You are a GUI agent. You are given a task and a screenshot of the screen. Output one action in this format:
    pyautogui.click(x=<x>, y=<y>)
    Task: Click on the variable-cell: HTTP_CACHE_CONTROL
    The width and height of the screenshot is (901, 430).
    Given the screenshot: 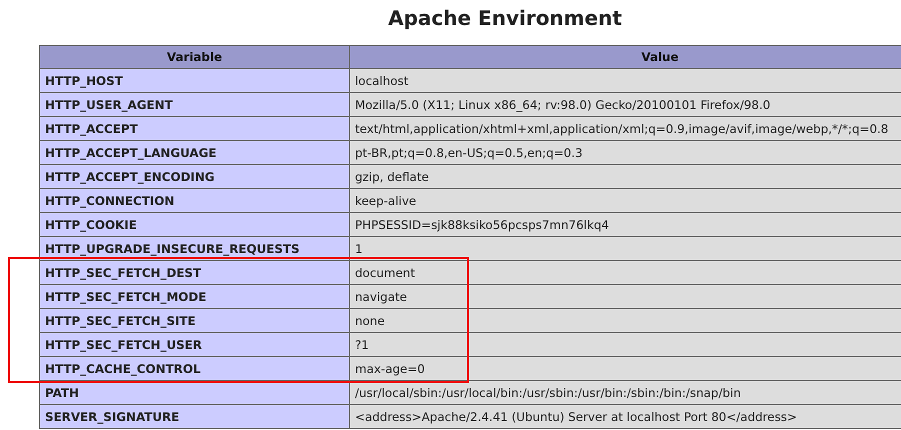 What is the action you would take?
    pyautogui.click(x=195, y=368)
    